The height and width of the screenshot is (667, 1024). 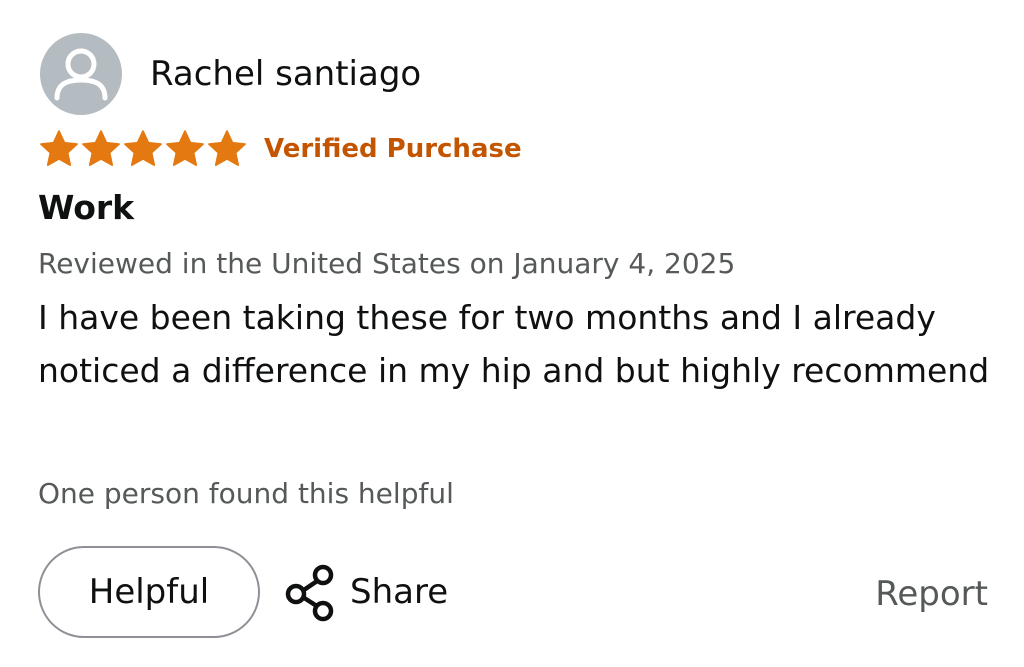 What do you see at coordinates (309, 593) in the screenshot?
I see `share-icon` at bounding box center [309, 593].